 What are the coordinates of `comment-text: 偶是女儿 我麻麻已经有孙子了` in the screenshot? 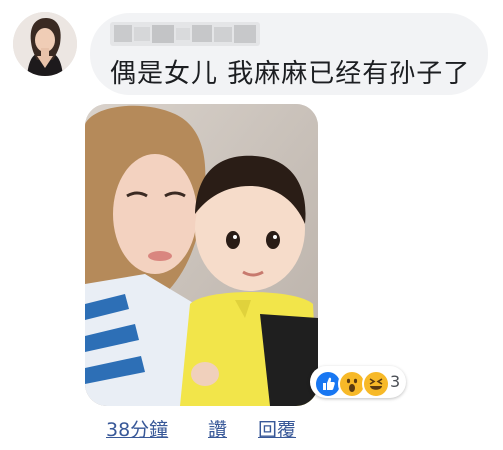 It's located at (290, 74).